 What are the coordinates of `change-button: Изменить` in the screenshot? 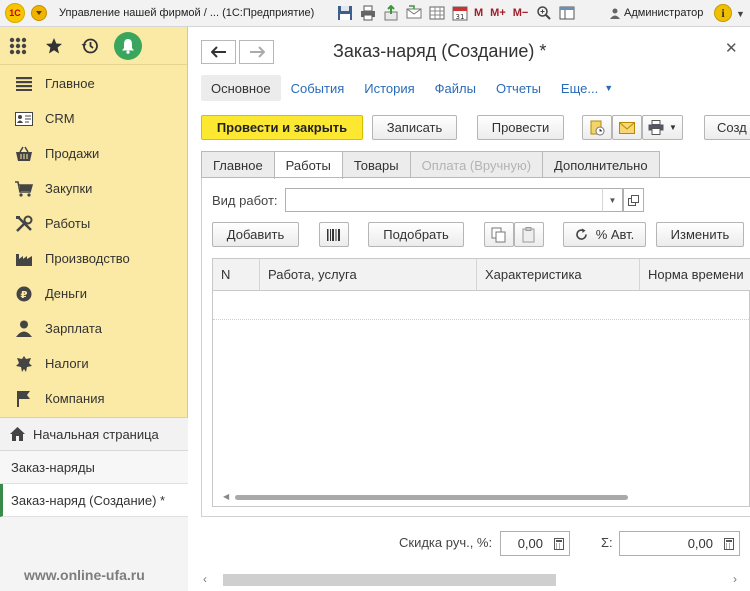 It's located at (700, 234).